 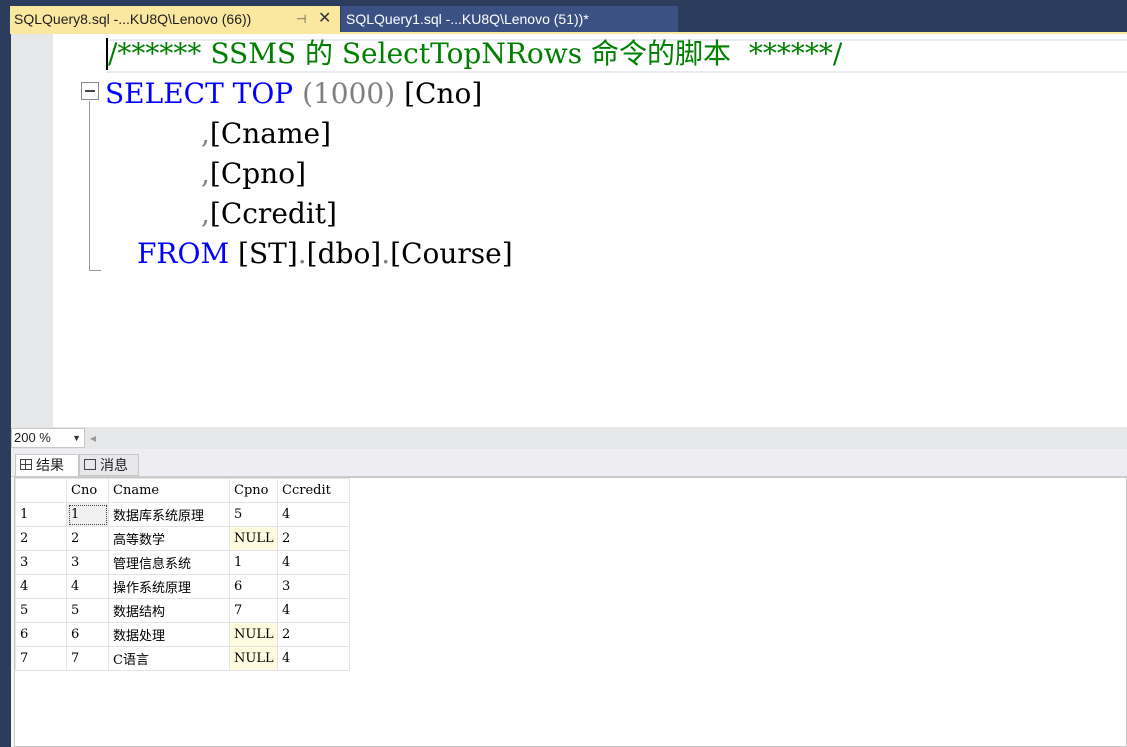 What do you see at coordinates (313, 586) in the screenshot?
I see `cell-ccredit: 3` at bounding box center [313, 586].